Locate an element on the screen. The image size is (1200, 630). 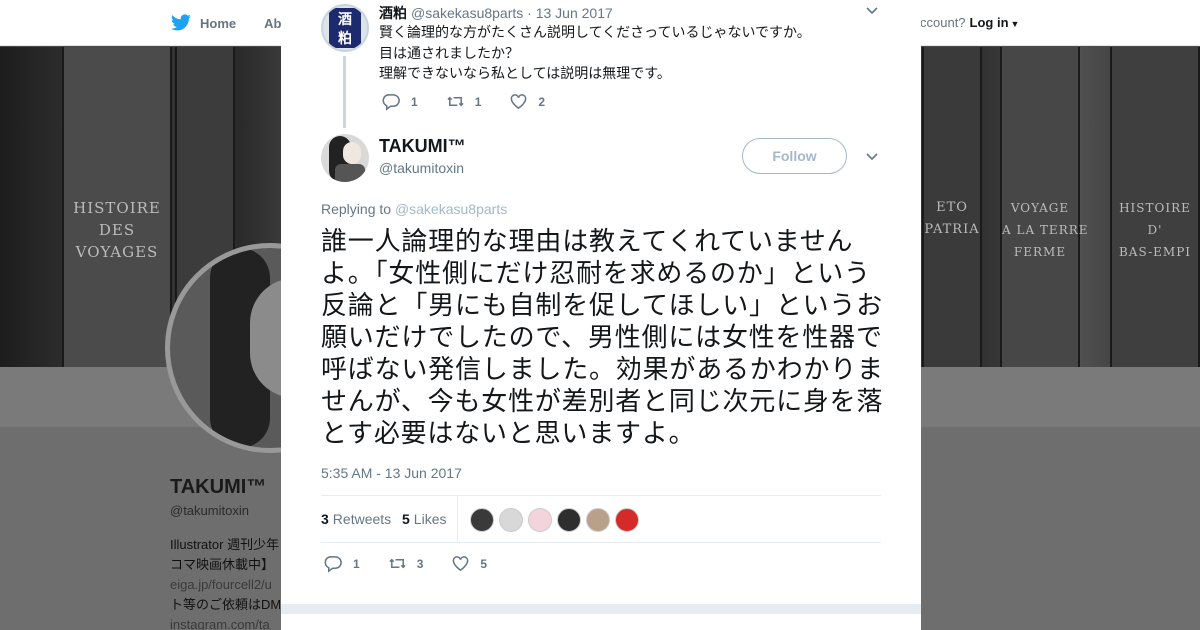
avatar-char: 酒 is located at coordinates (345, 20).